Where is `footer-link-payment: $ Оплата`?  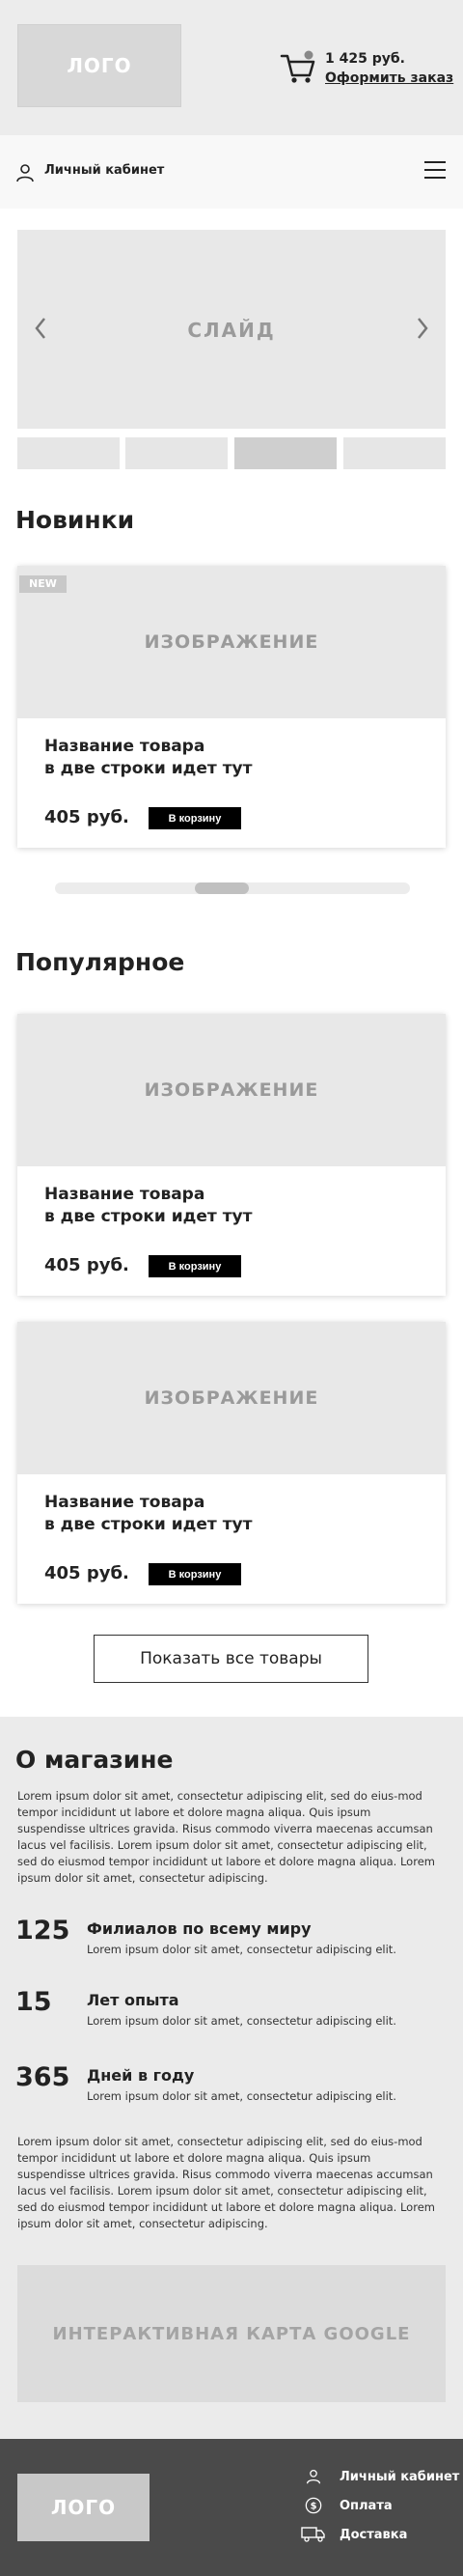
footer-link-payment: $ Оплата is located at coordinates (346, 2506).